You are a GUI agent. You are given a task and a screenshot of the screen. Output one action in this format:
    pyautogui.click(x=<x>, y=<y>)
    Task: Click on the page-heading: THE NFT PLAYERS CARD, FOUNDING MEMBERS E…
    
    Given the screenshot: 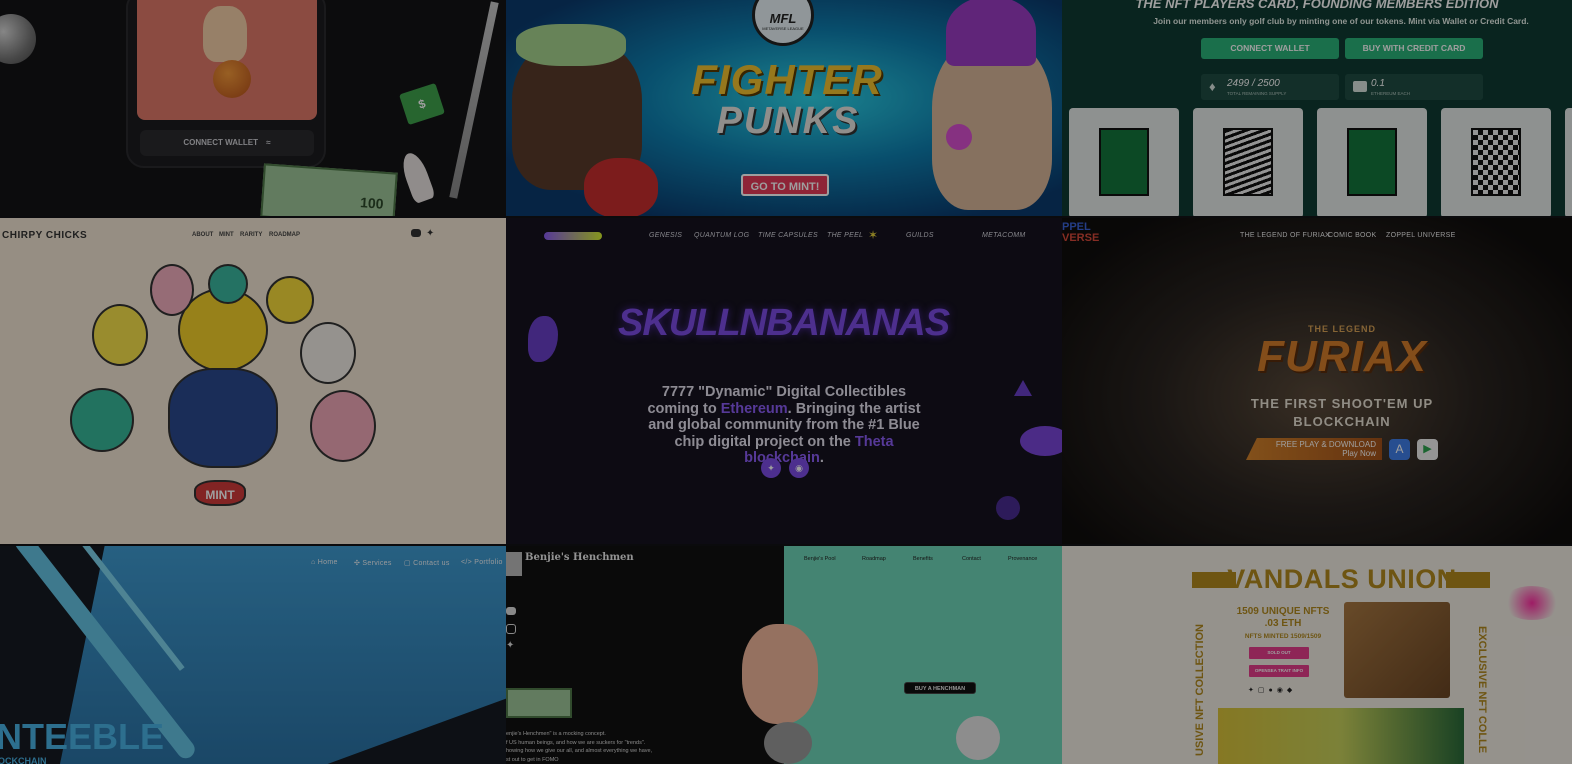 What is the action you would take?
    pyautogui.click(x=1317, y=5)
    